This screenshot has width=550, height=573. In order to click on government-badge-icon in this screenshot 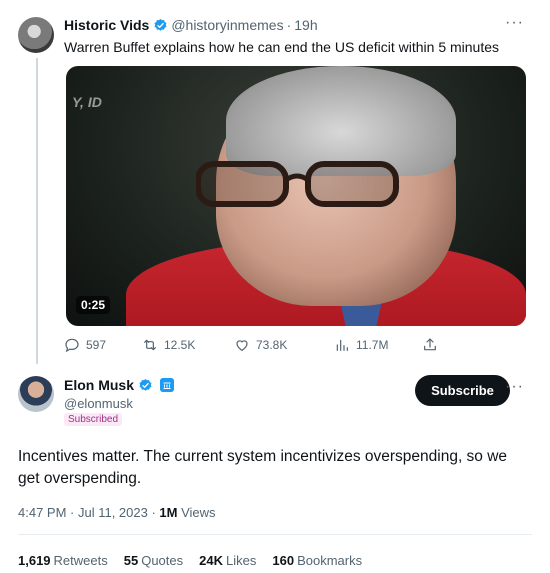, I will do `click(167, 385)`.